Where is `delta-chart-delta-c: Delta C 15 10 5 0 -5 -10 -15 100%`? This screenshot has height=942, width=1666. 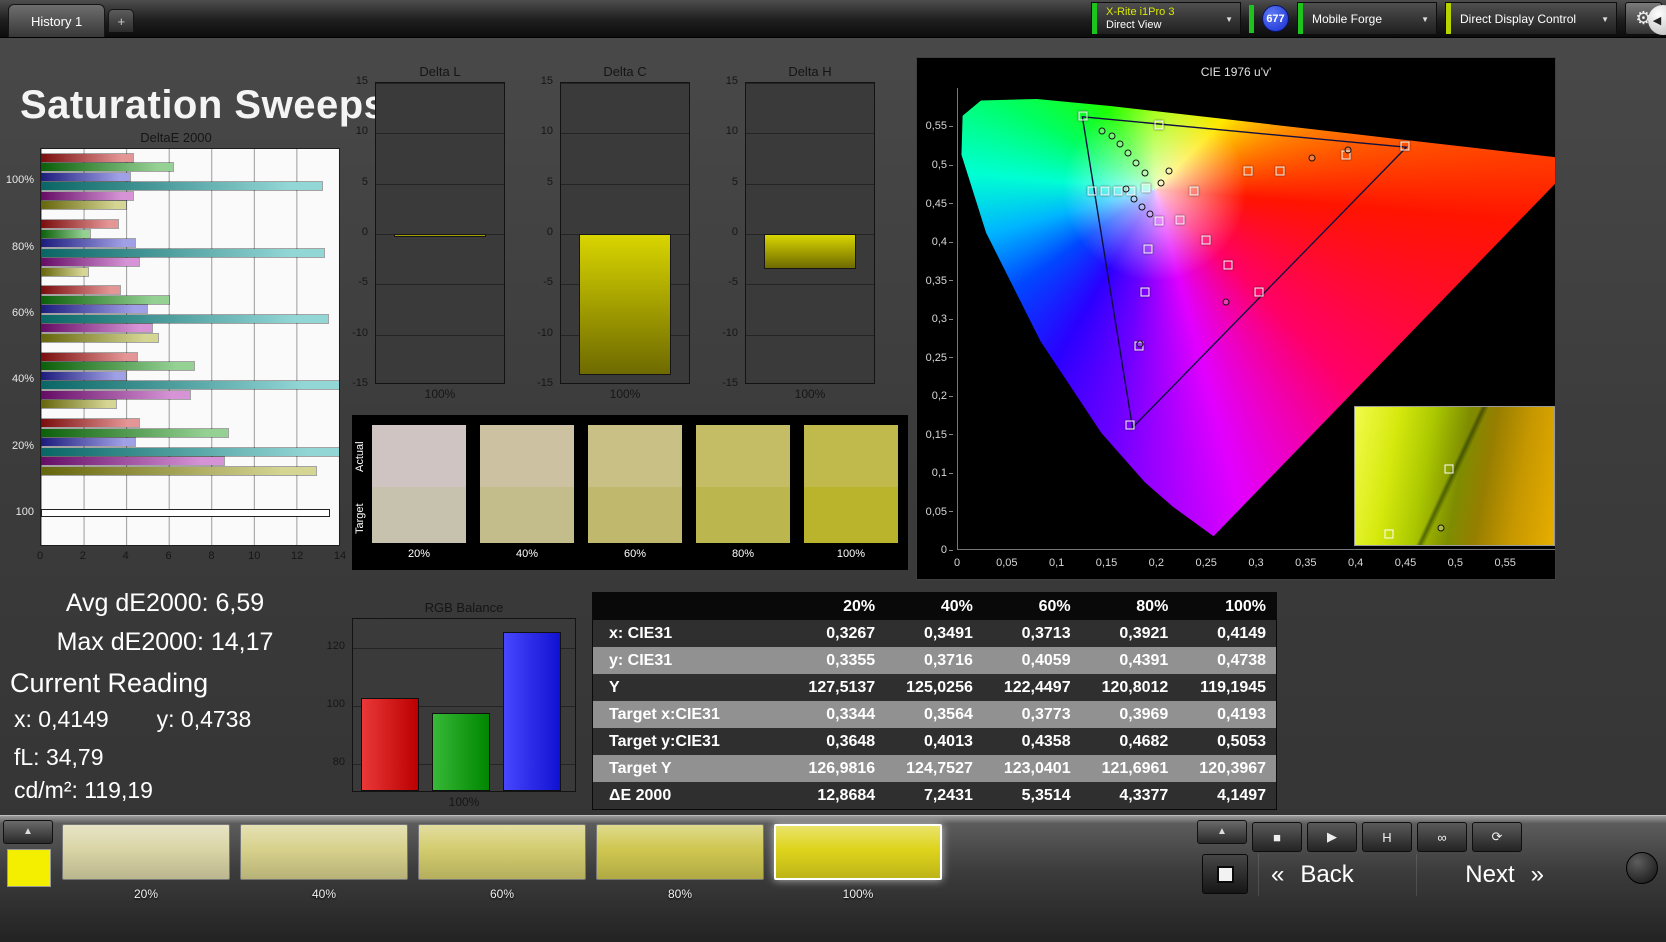
delta-chart-delta-c: Delta C 15 10 5 0 -5 -10 -15 100% is located at coordinates (610, 232).